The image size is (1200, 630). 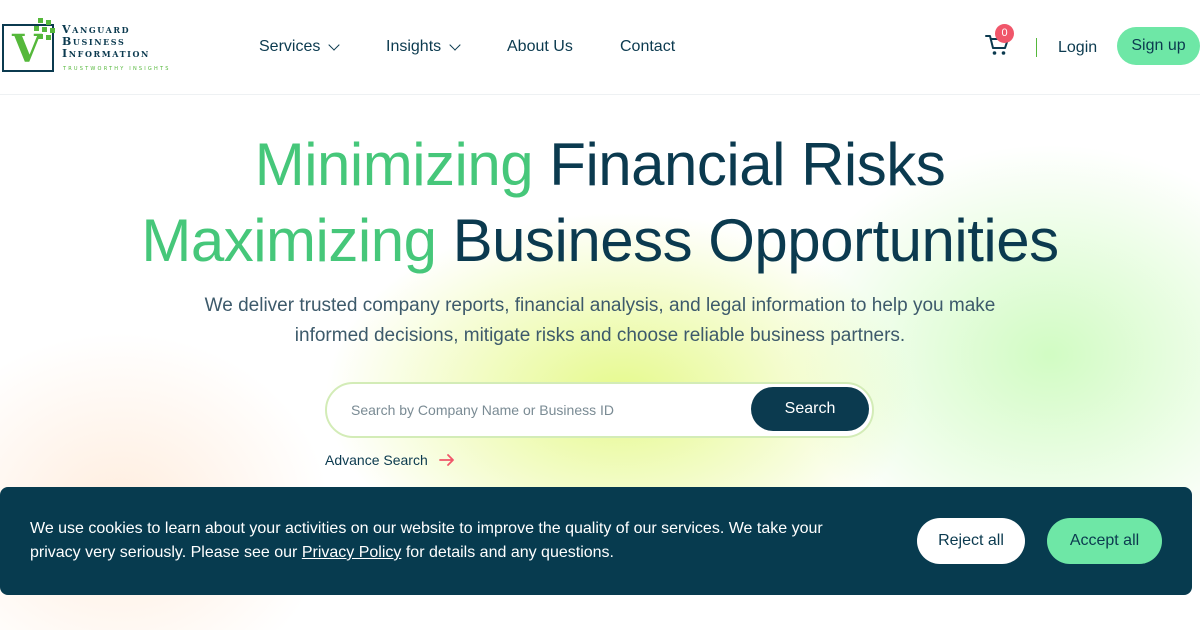 I want to click on nav-item-about-us: About Us, so click(x=540, y=47).